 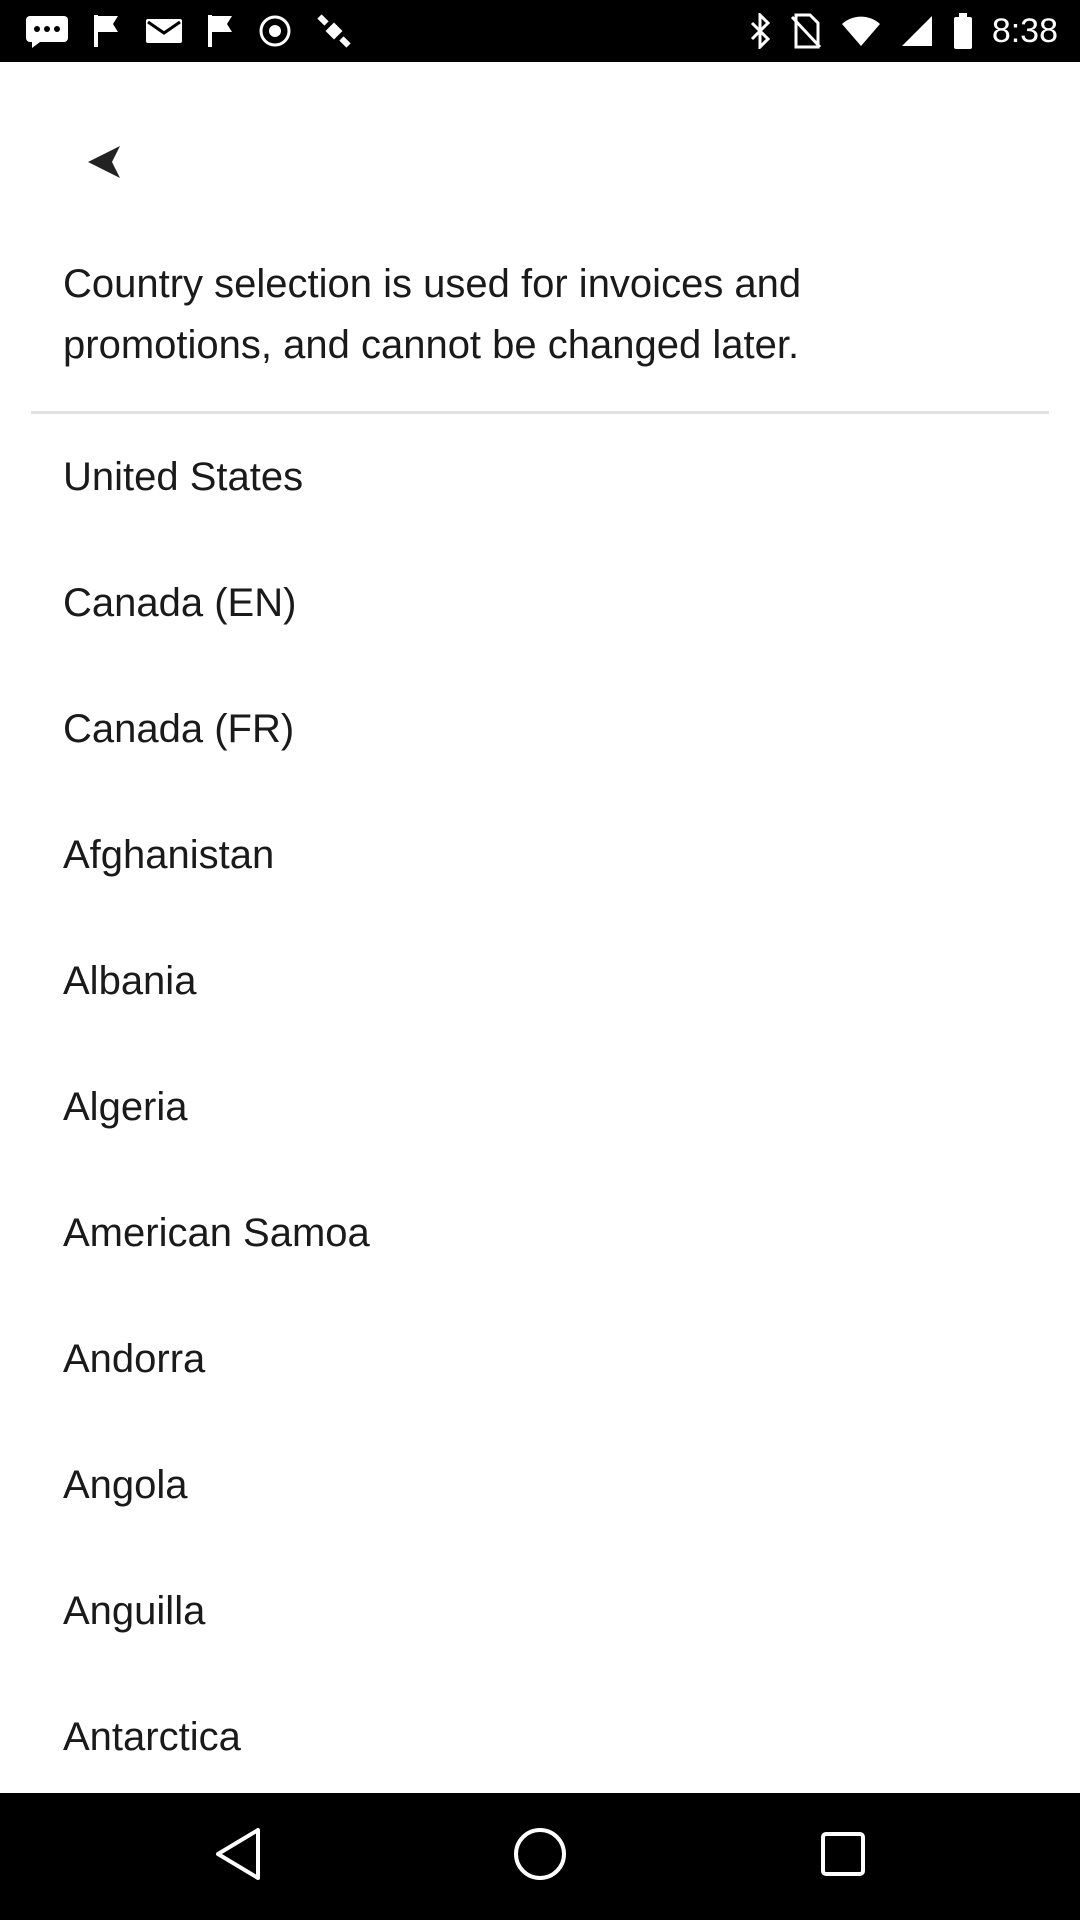 I want to click on signal-icon, so click(x=917, y=31).